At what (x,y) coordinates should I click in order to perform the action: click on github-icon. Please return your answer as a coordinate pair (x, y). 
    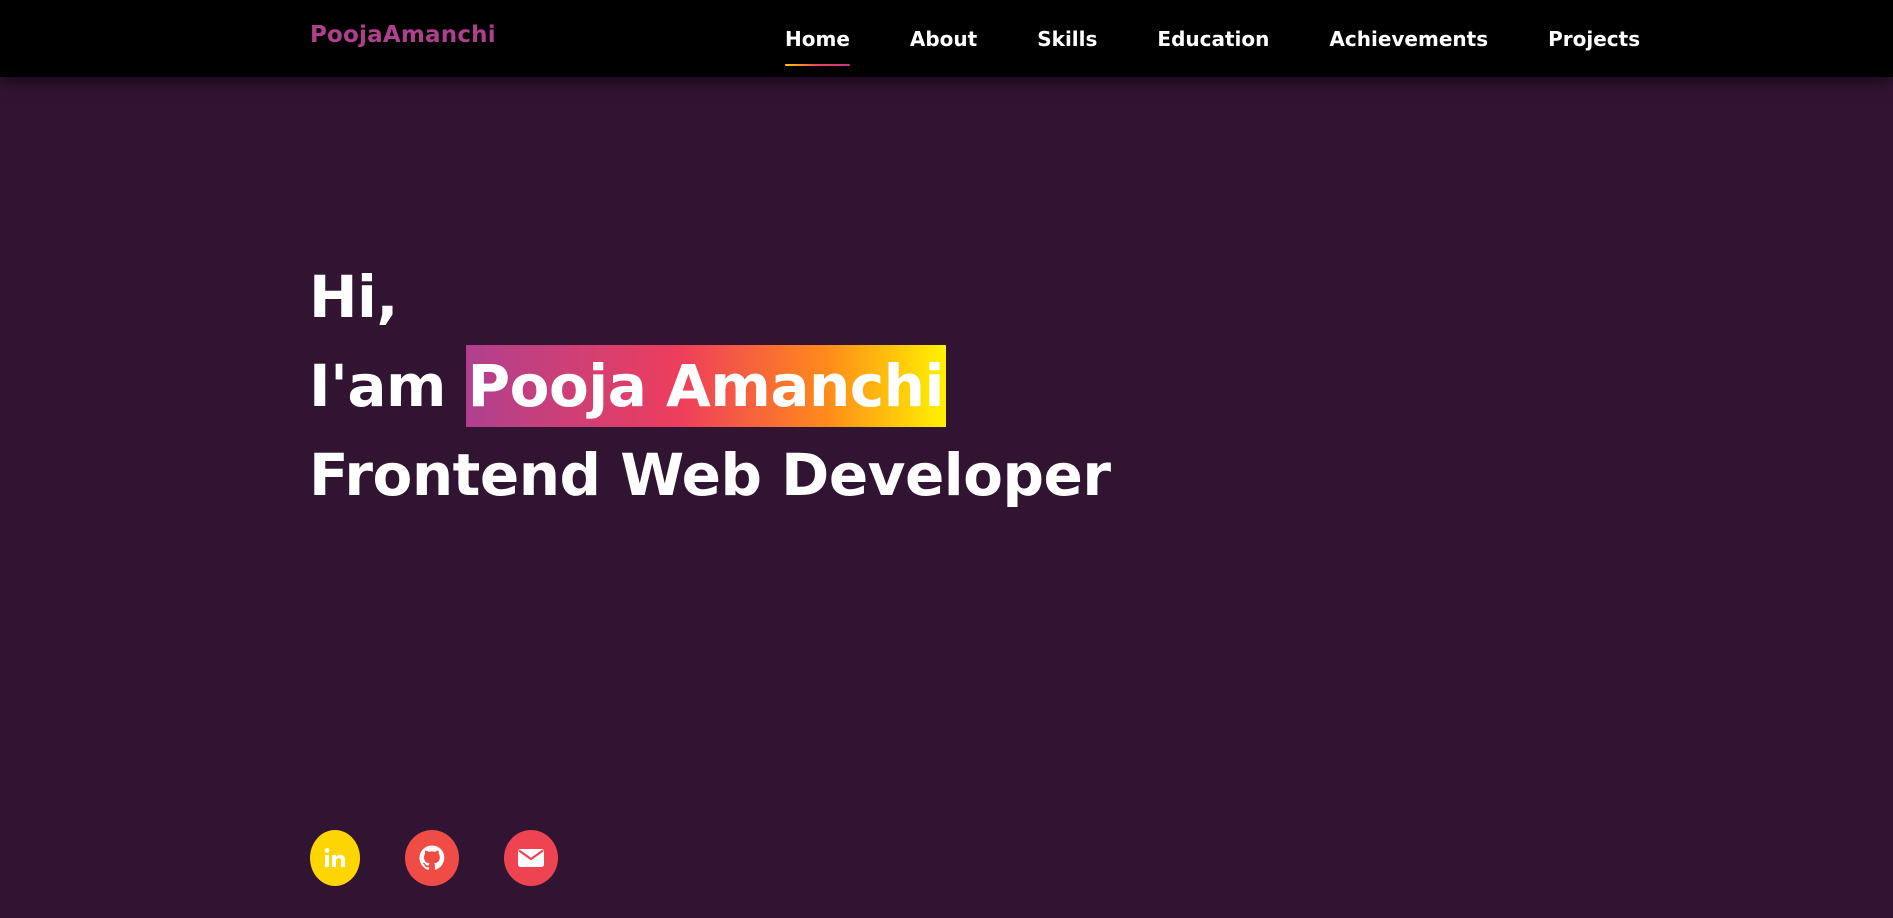
    Looking at the image, I should click on (432, 858).